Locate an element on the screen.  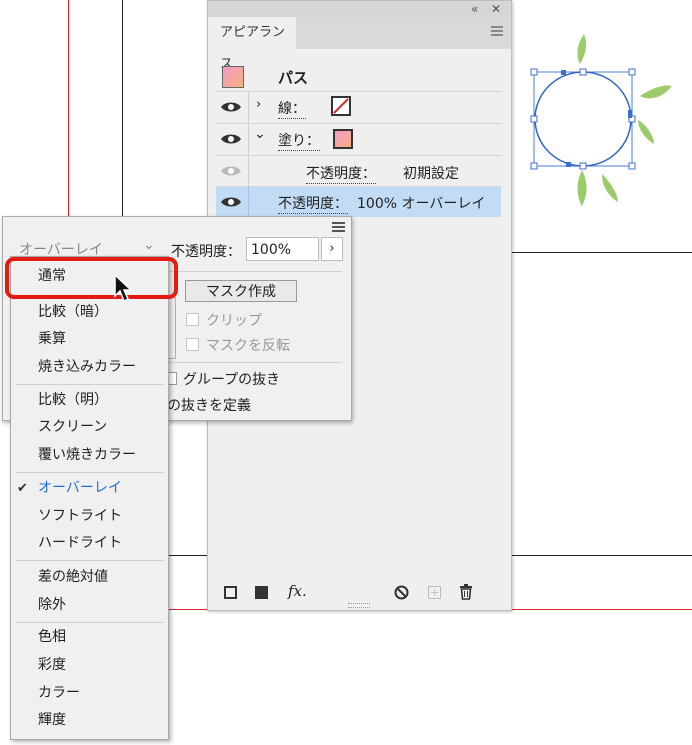
mouse-cursor-icon is located at coordinates (123, 288).